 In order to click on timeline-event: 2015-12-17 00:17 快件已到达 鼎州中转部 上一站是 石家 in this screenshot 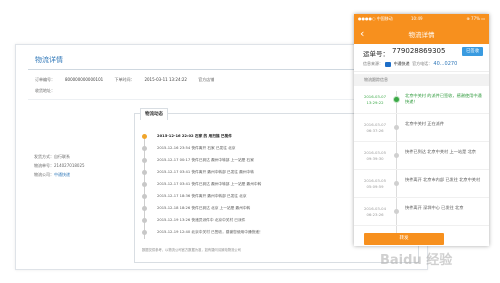, I will do `click(205, 160)`.